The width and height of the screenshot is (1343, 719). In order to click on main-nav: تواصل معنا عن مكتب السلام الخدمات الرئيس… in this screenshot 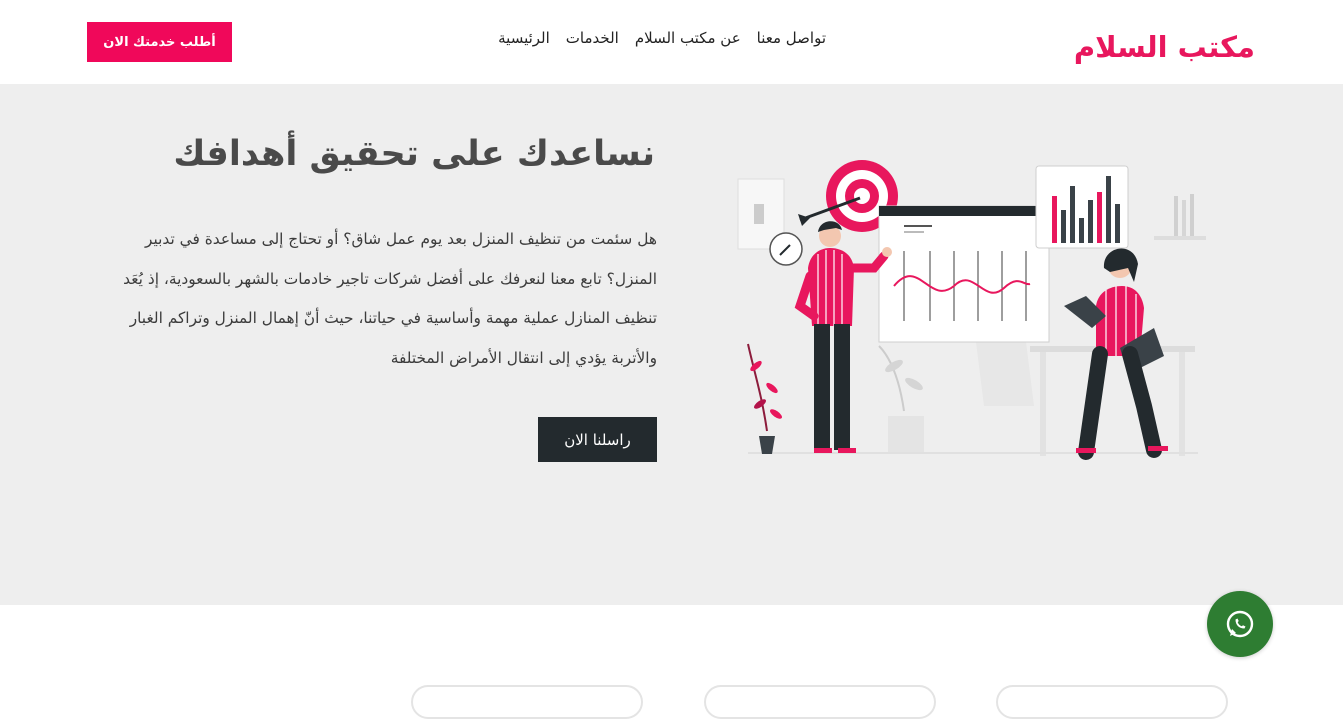, I will do `click(662, 38)`.